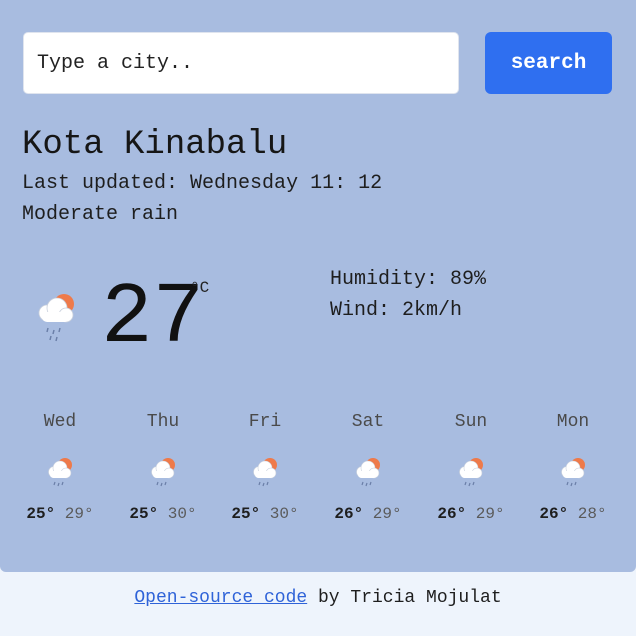  Describe the element at coordinates (163, 422) in the screenshot. I see `forecast-day-name: Thu` at that location.